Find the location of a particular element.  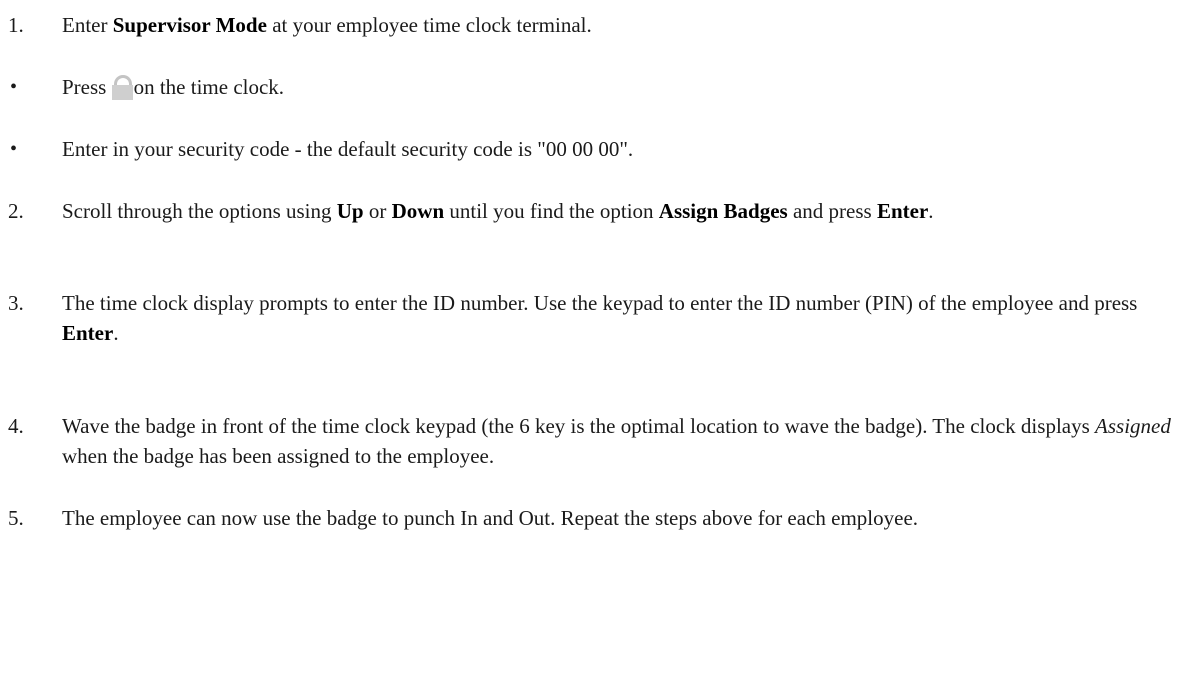

assigned-status-term: Assigned is located at coordinates (1133, 426).